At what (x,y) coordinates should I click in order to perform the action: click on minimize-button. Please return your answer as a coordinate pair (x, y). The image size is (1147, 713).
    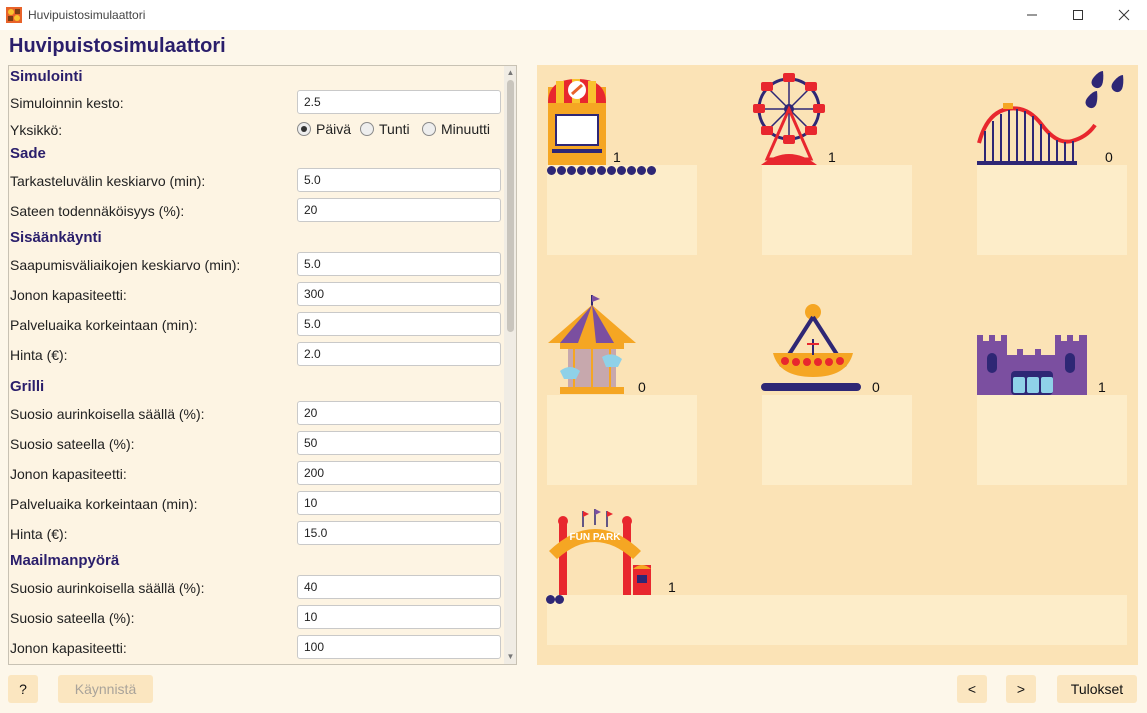
    Looking at the image, I should click on (1032, 15).